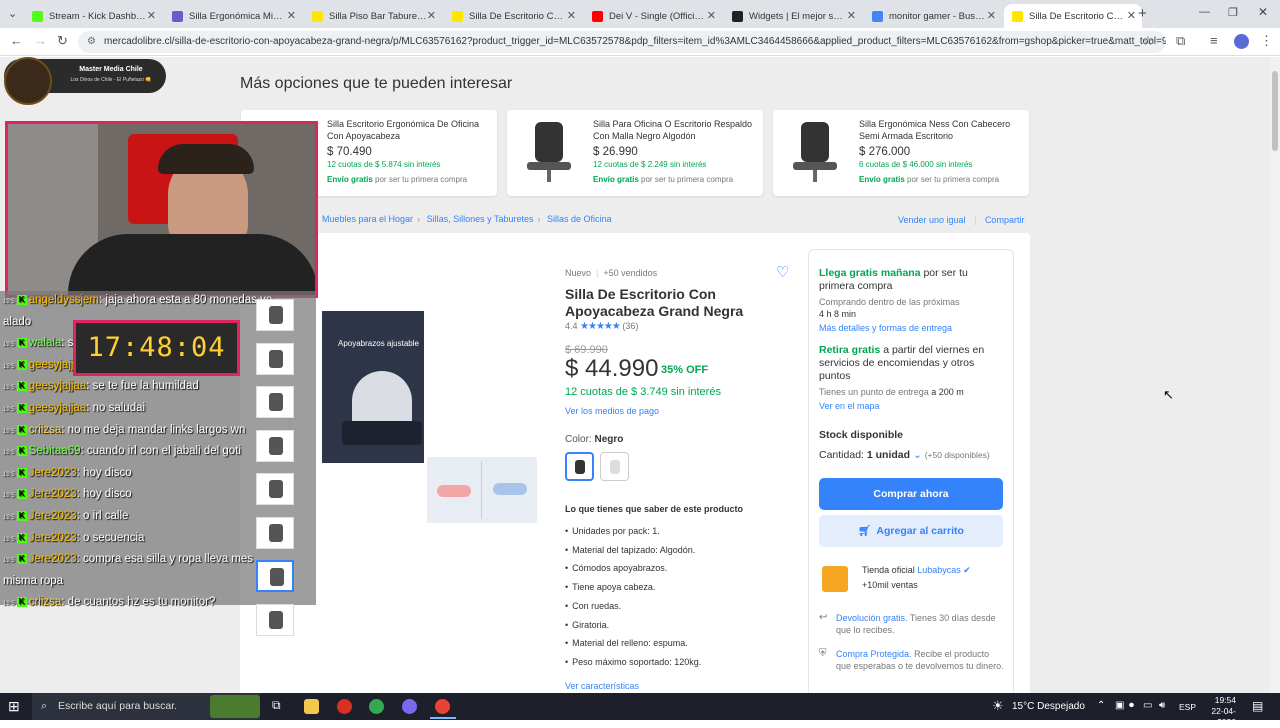 Image resolution: width=1280 pixels, height=728 pixels. What do you see at coordinates (1257, 706) in the screenshot?
I see `notifications-icon: ▤` at bounding box center [1257, 706].